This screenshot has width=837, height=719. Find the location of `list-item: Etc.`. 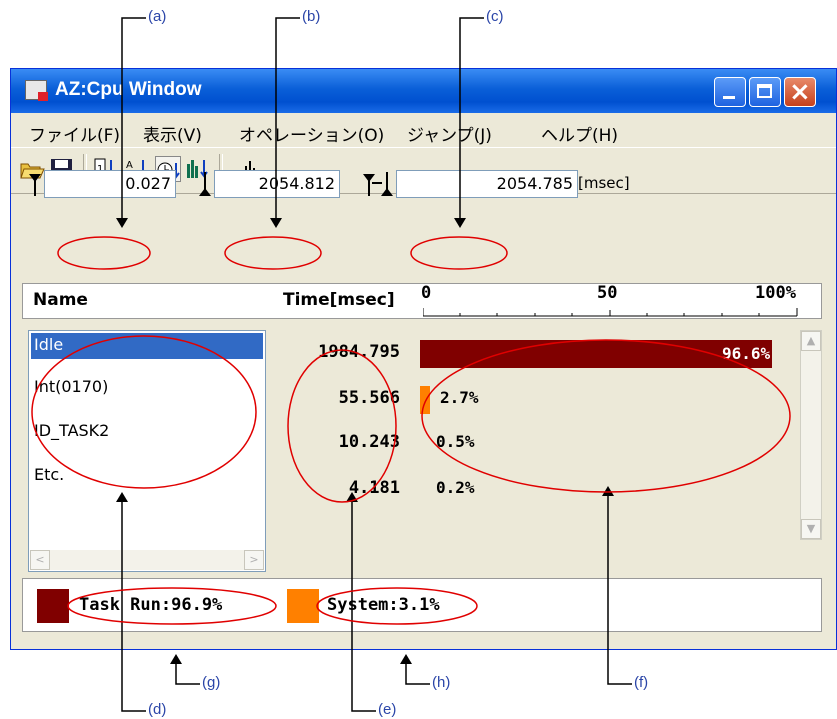

list-item: Etc. is located at coordinates (147, 476).